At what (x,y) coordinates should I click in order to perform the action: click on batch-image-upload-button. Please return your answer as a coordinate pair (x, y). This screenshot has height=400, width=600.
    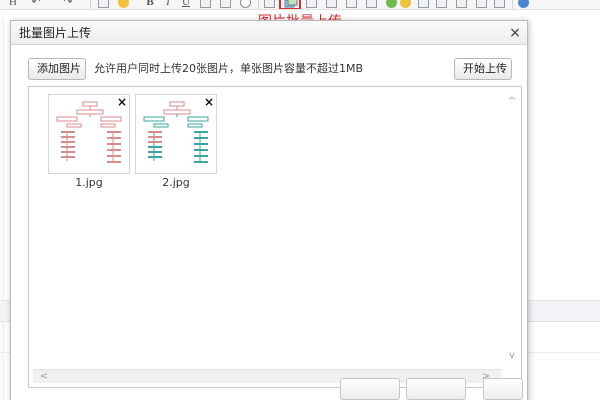
    Looking at the image, I should click on (290, 4).